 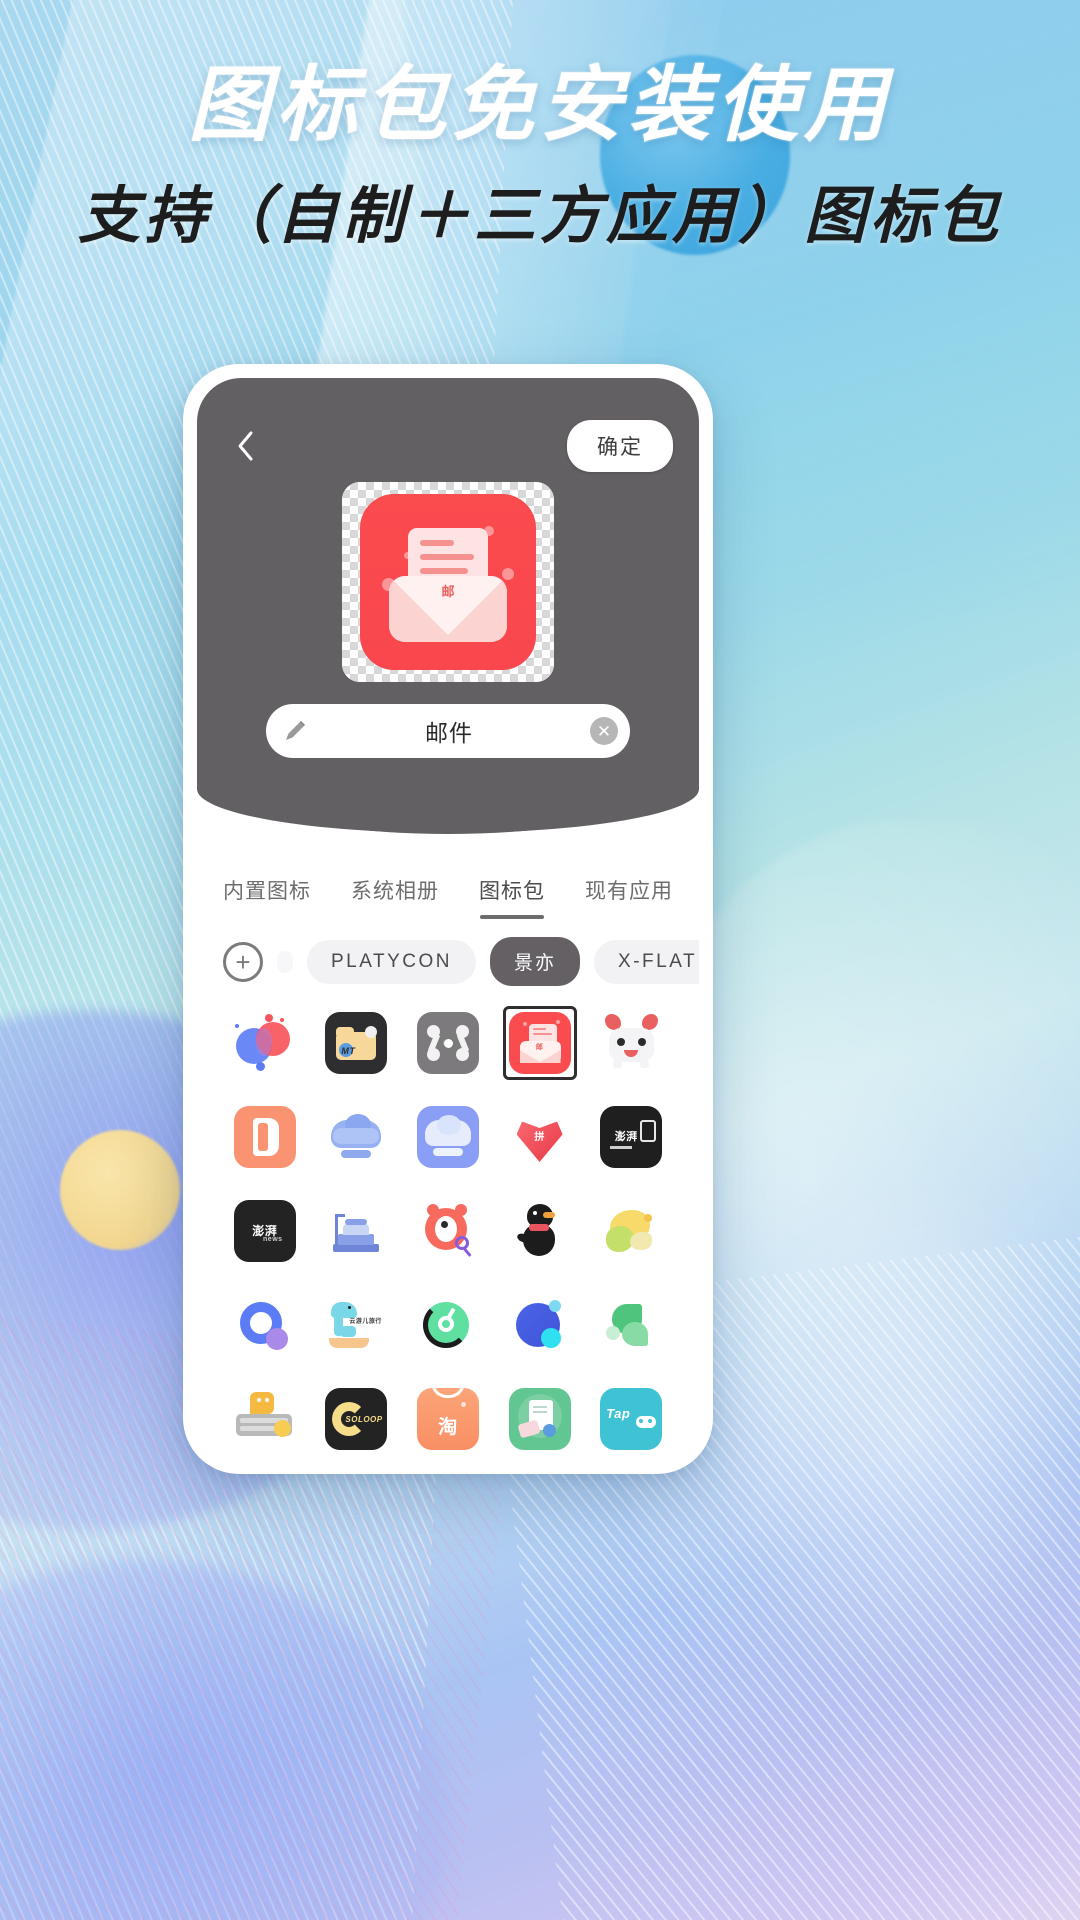 I want to click on office-suite-icon, so click(x=264, y=1137).